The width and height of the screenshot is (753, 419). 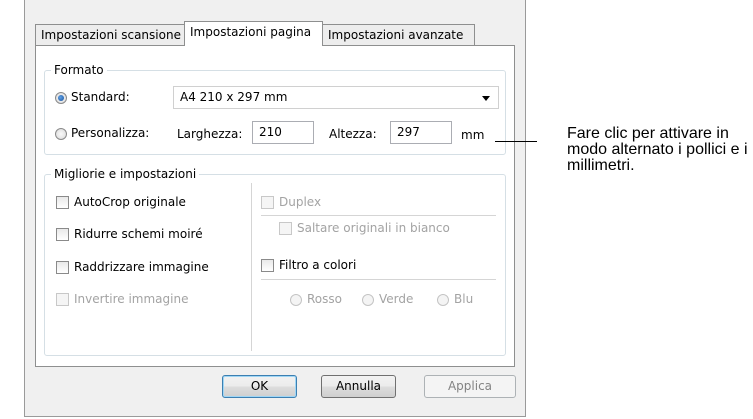 What do you see at coordinates (110, 133) in the screenshot?
I see `custom-label: Personalizza:` at bounding box center [110, 133].